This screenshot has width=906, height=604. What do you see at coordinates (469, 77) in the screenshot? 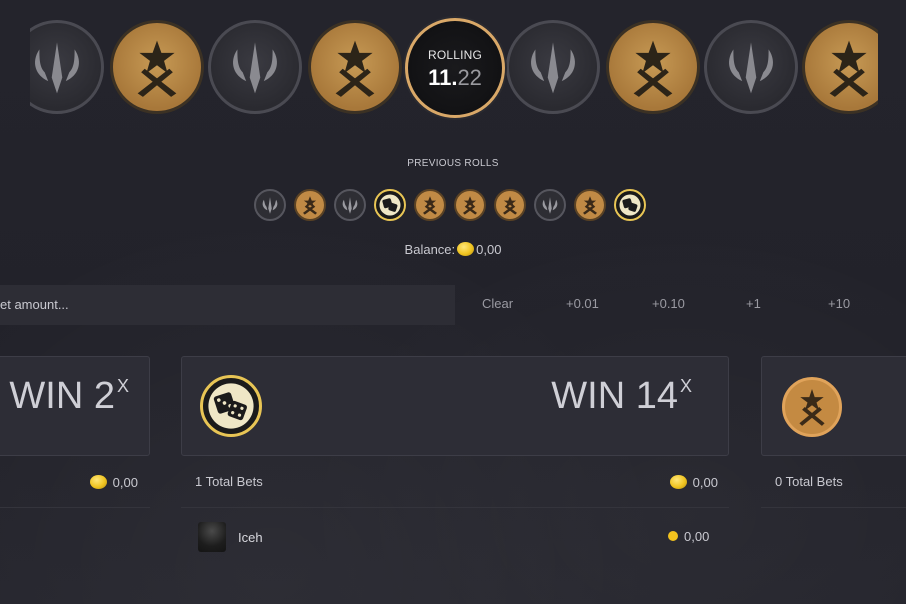
I see `rolling-value-frac: 22` at bounding box center [469, 77].